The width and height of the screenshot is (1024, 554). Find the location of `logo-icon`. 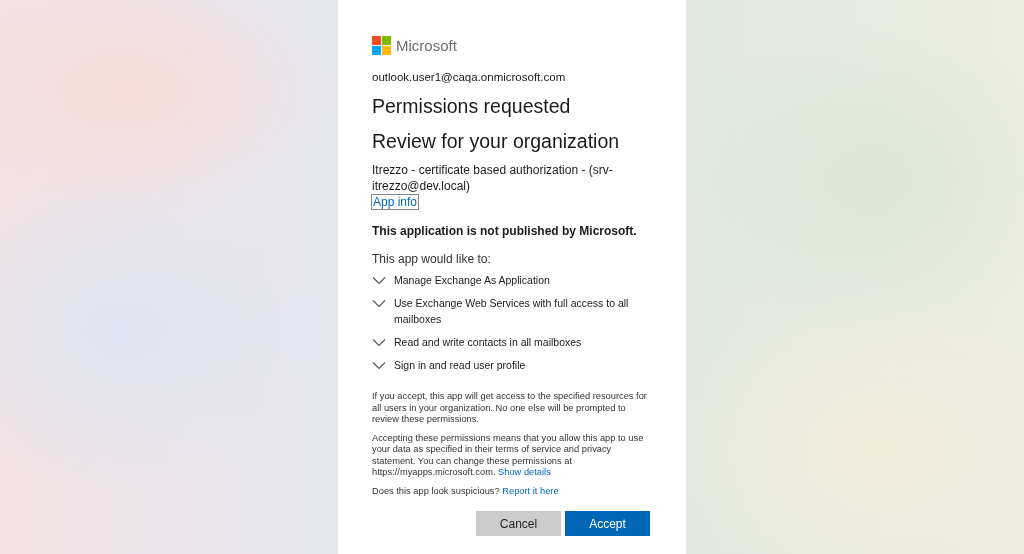

logo-icon is located at coordinates (381, 45).